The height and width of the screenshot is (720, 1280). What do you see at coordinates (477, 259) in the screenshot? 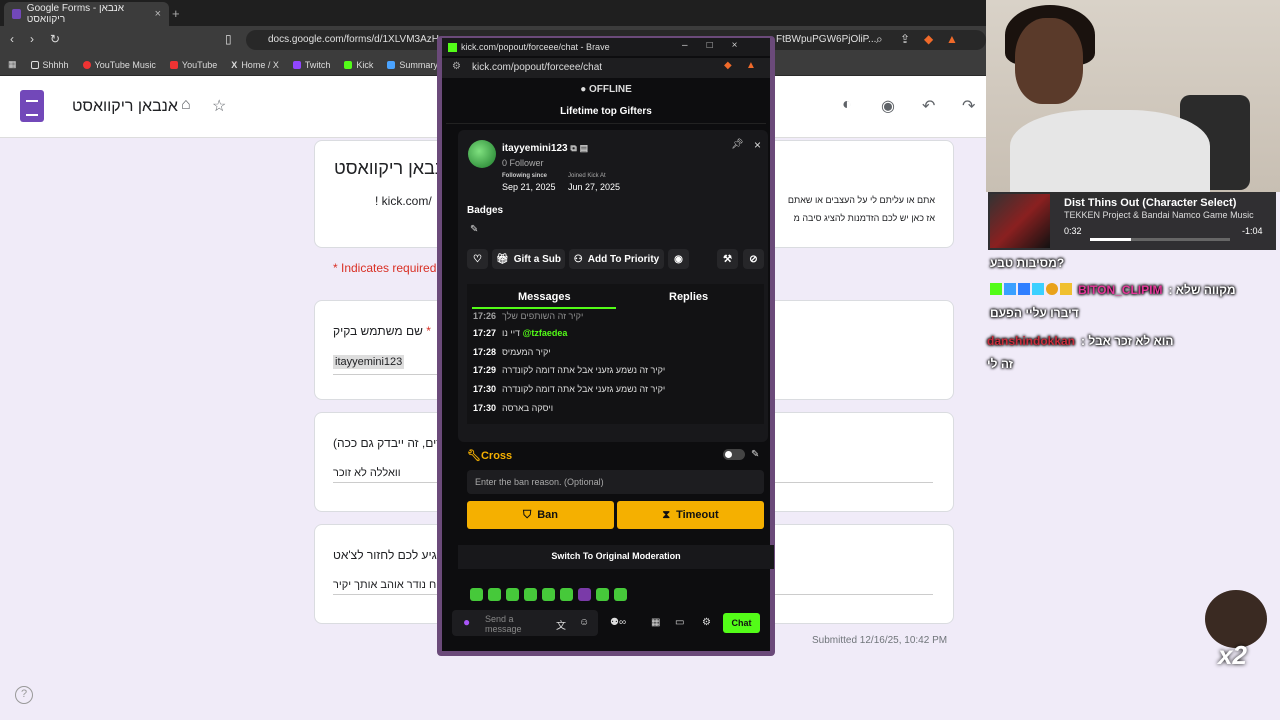
I see `favorite-heart-button: ♡` at bounding box center [477, 259].